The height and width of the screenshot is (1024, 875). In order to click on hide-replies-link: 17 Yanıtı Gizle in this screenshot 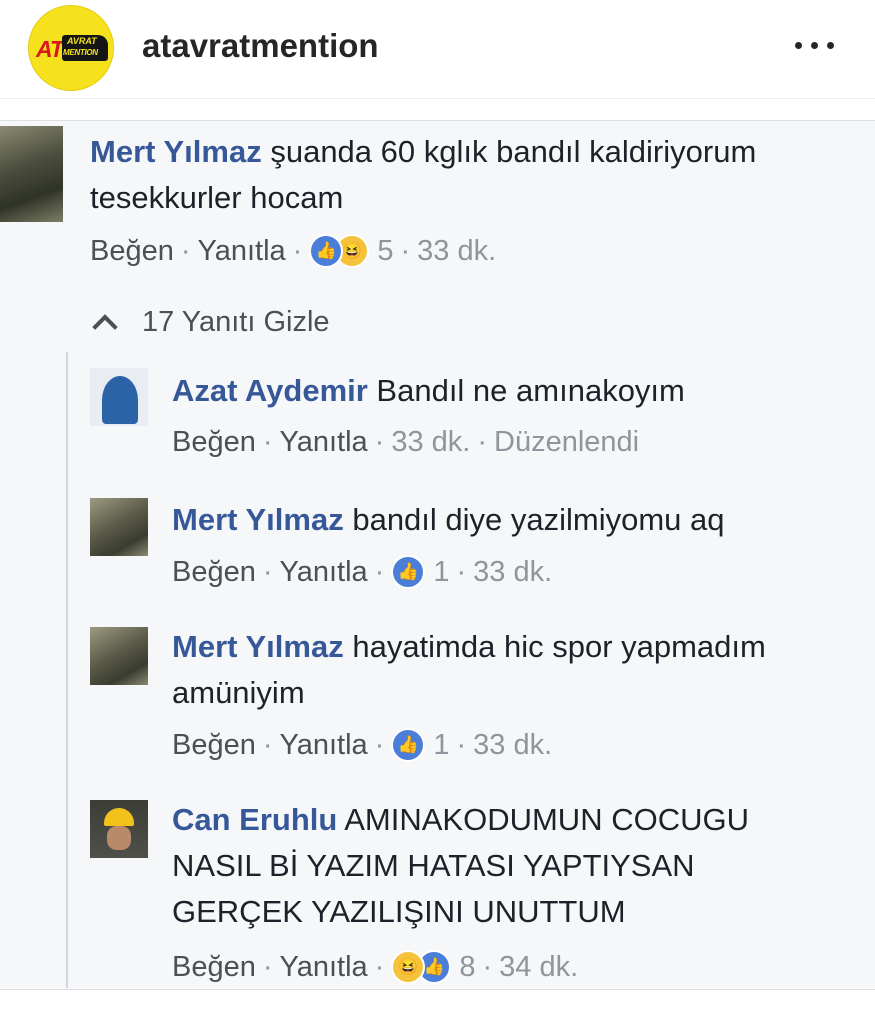, I will do `click(210, 323)`.